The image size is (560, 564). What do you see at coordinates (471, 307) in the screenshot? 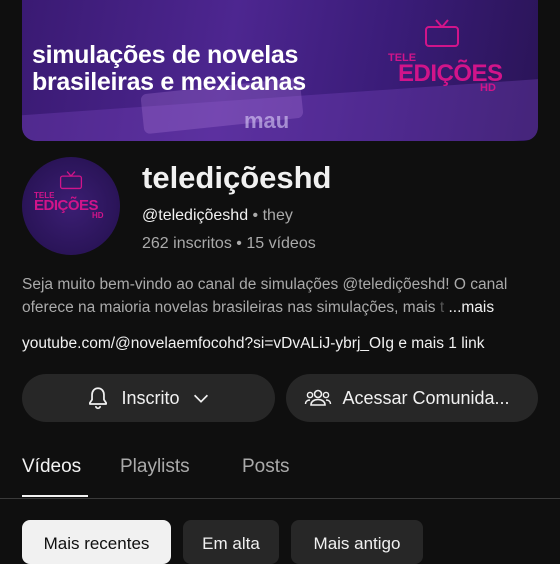
I see `description-more-link: ...mais` at bounding box center [471, 307].